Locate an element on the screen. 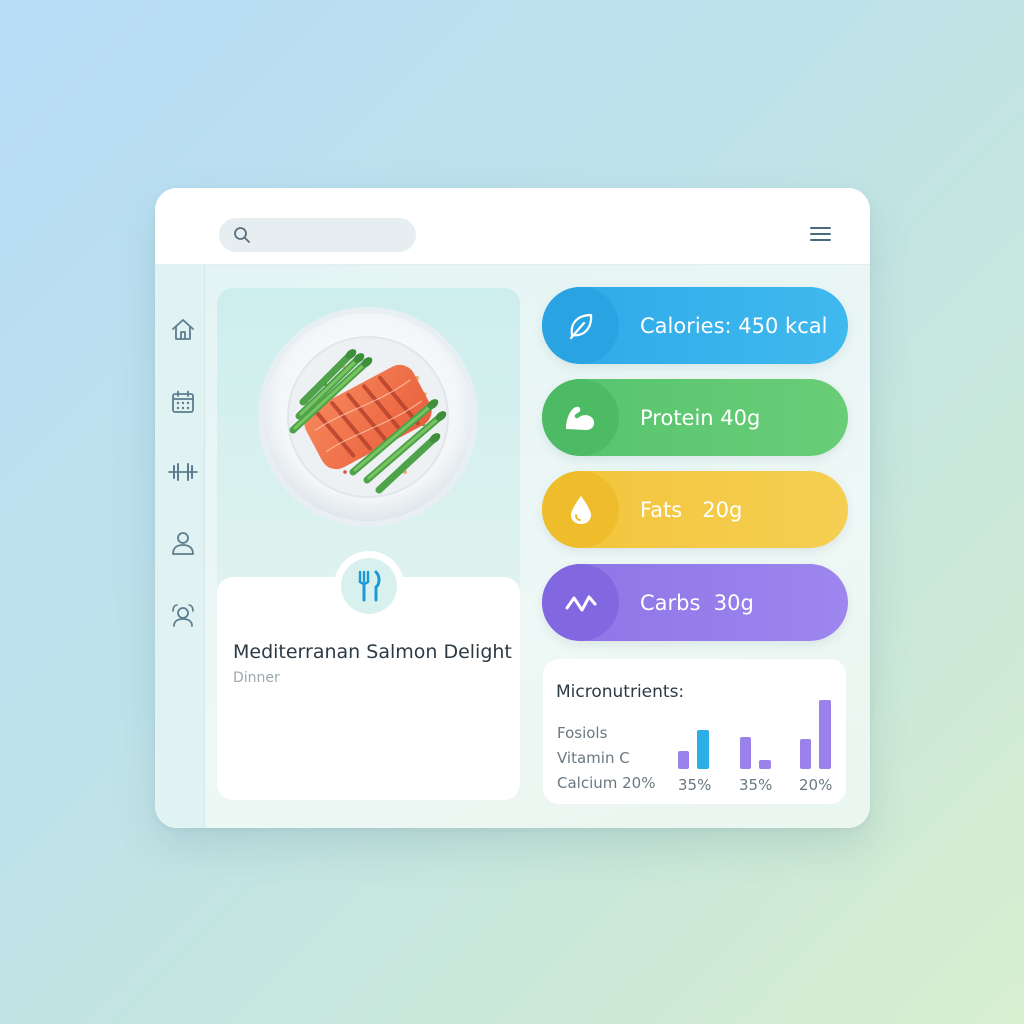  support-icon is located at coordinates (183, 615).